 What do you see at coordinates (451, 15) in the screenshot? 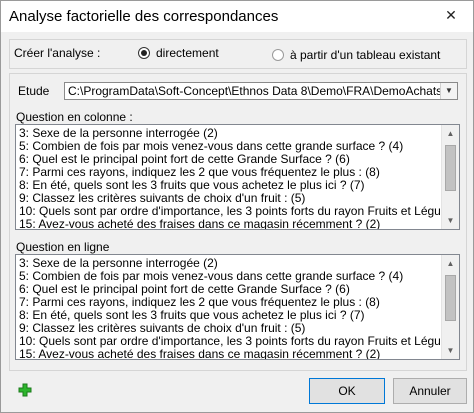
I see `close-icon: ✕` at bounding box center [451, 15].